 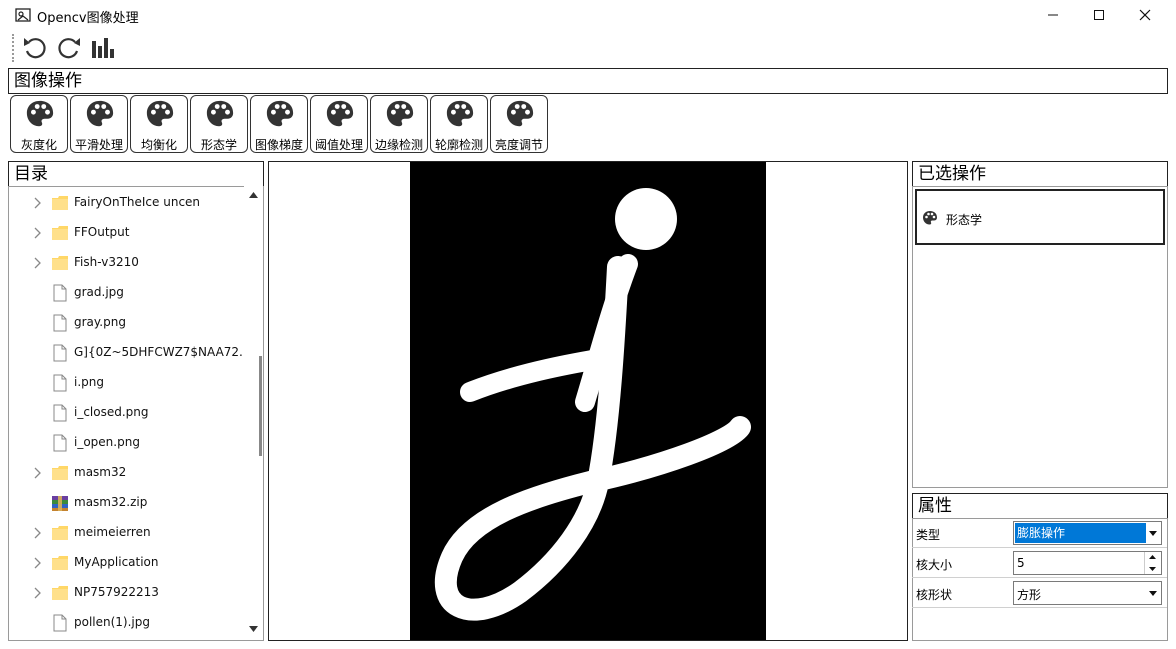 What do you see at coordinates (1152, 568) in the screenshot?
I see `spin-down-button` at bounding box center [1152, 568].